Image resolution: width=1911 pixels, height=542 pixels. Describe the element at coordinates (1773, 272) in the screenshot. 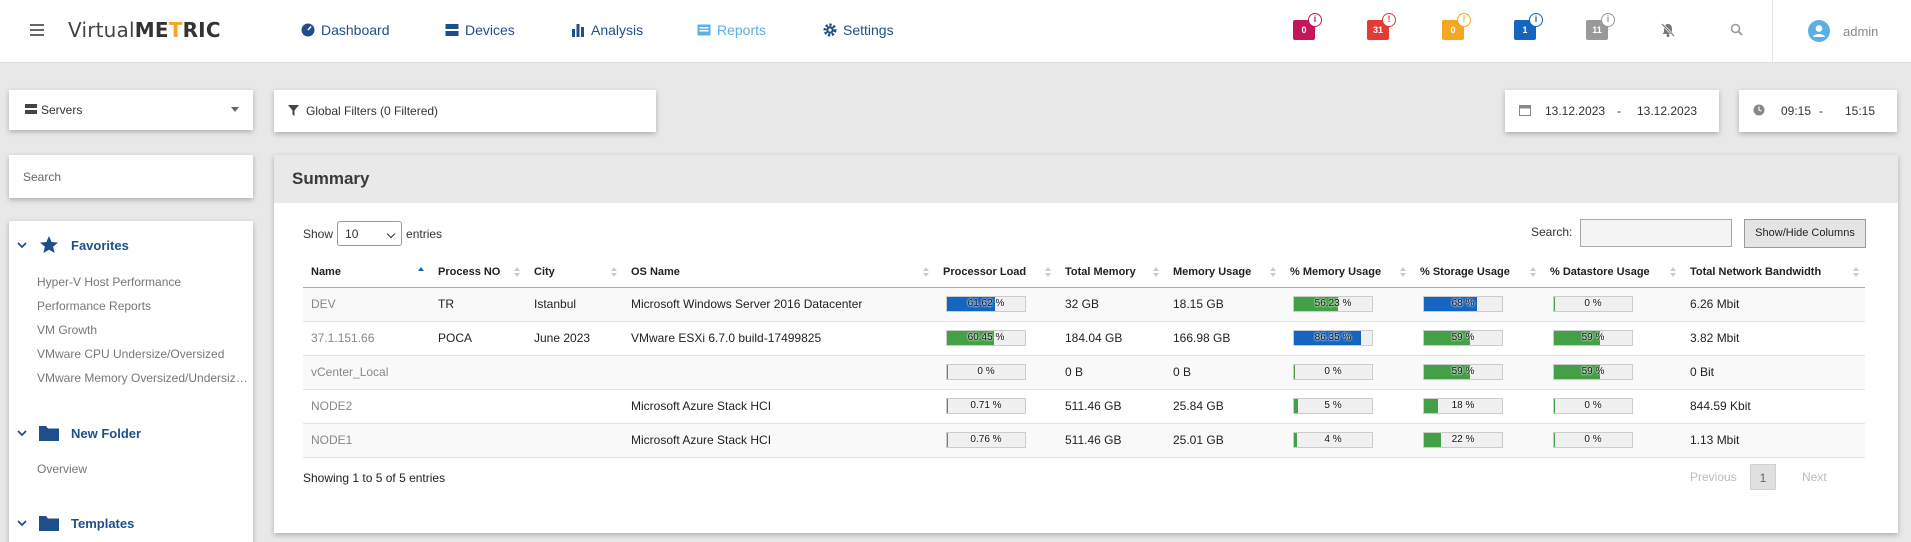

I see `column-header: Total Network Bandwidth` at that location.